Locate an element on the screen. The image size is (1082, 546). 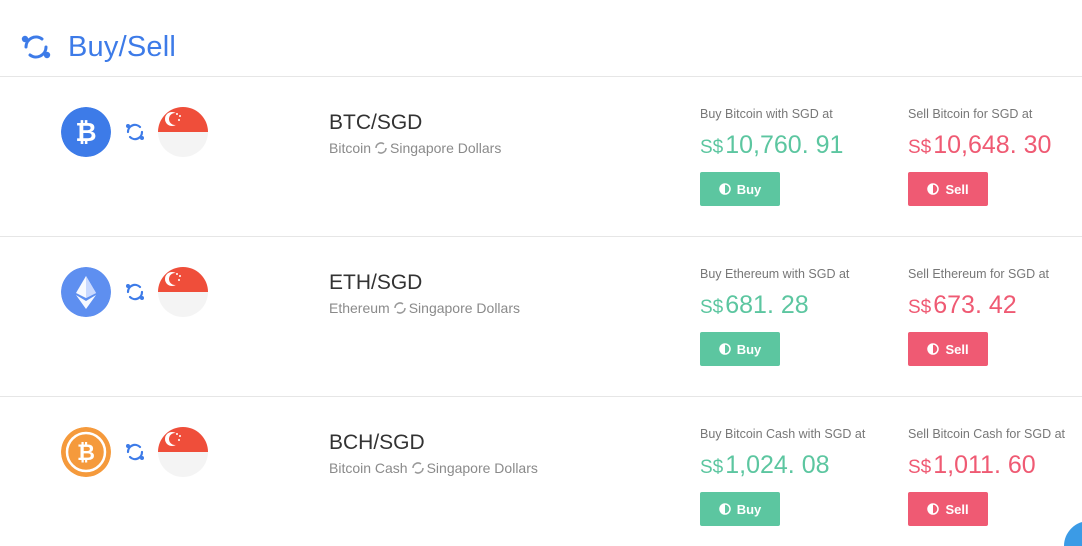
pair-description: Bitcoin Cash Singapore Dollars is located at coordinates (433, 468).